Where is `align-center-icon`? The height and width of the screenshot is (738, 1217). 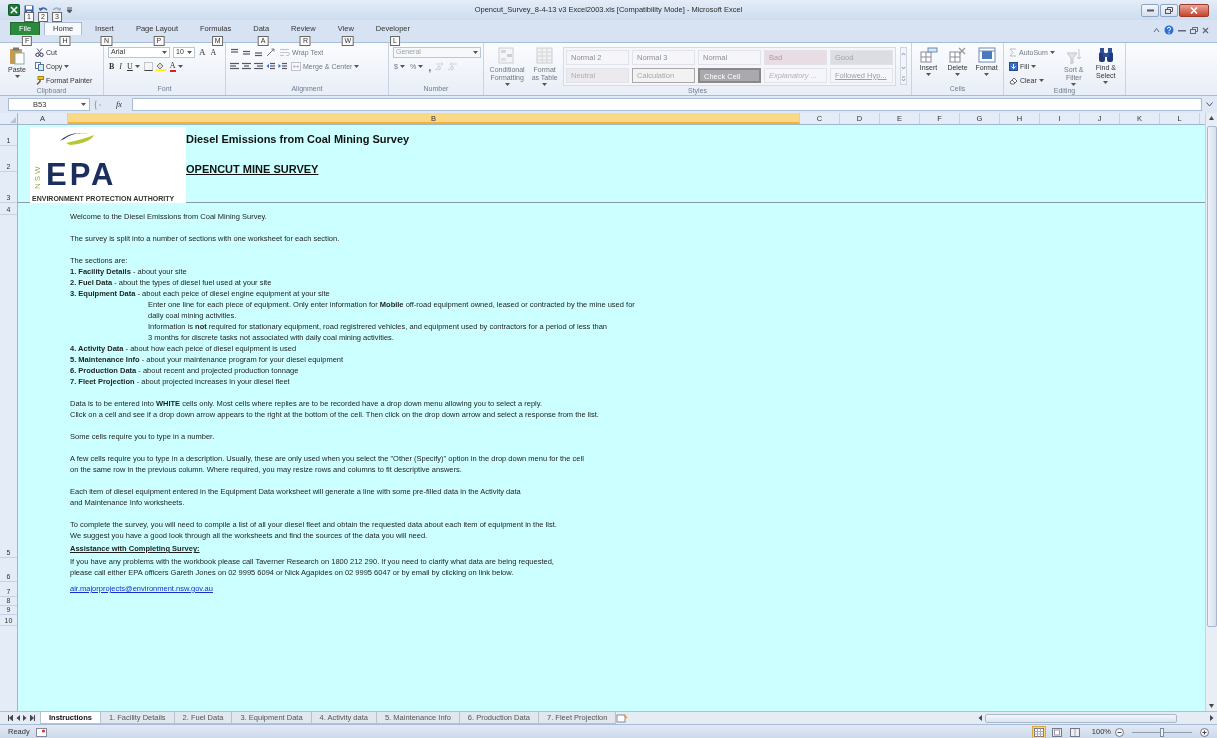 align-center-icon is located at coordinates (246, 66).